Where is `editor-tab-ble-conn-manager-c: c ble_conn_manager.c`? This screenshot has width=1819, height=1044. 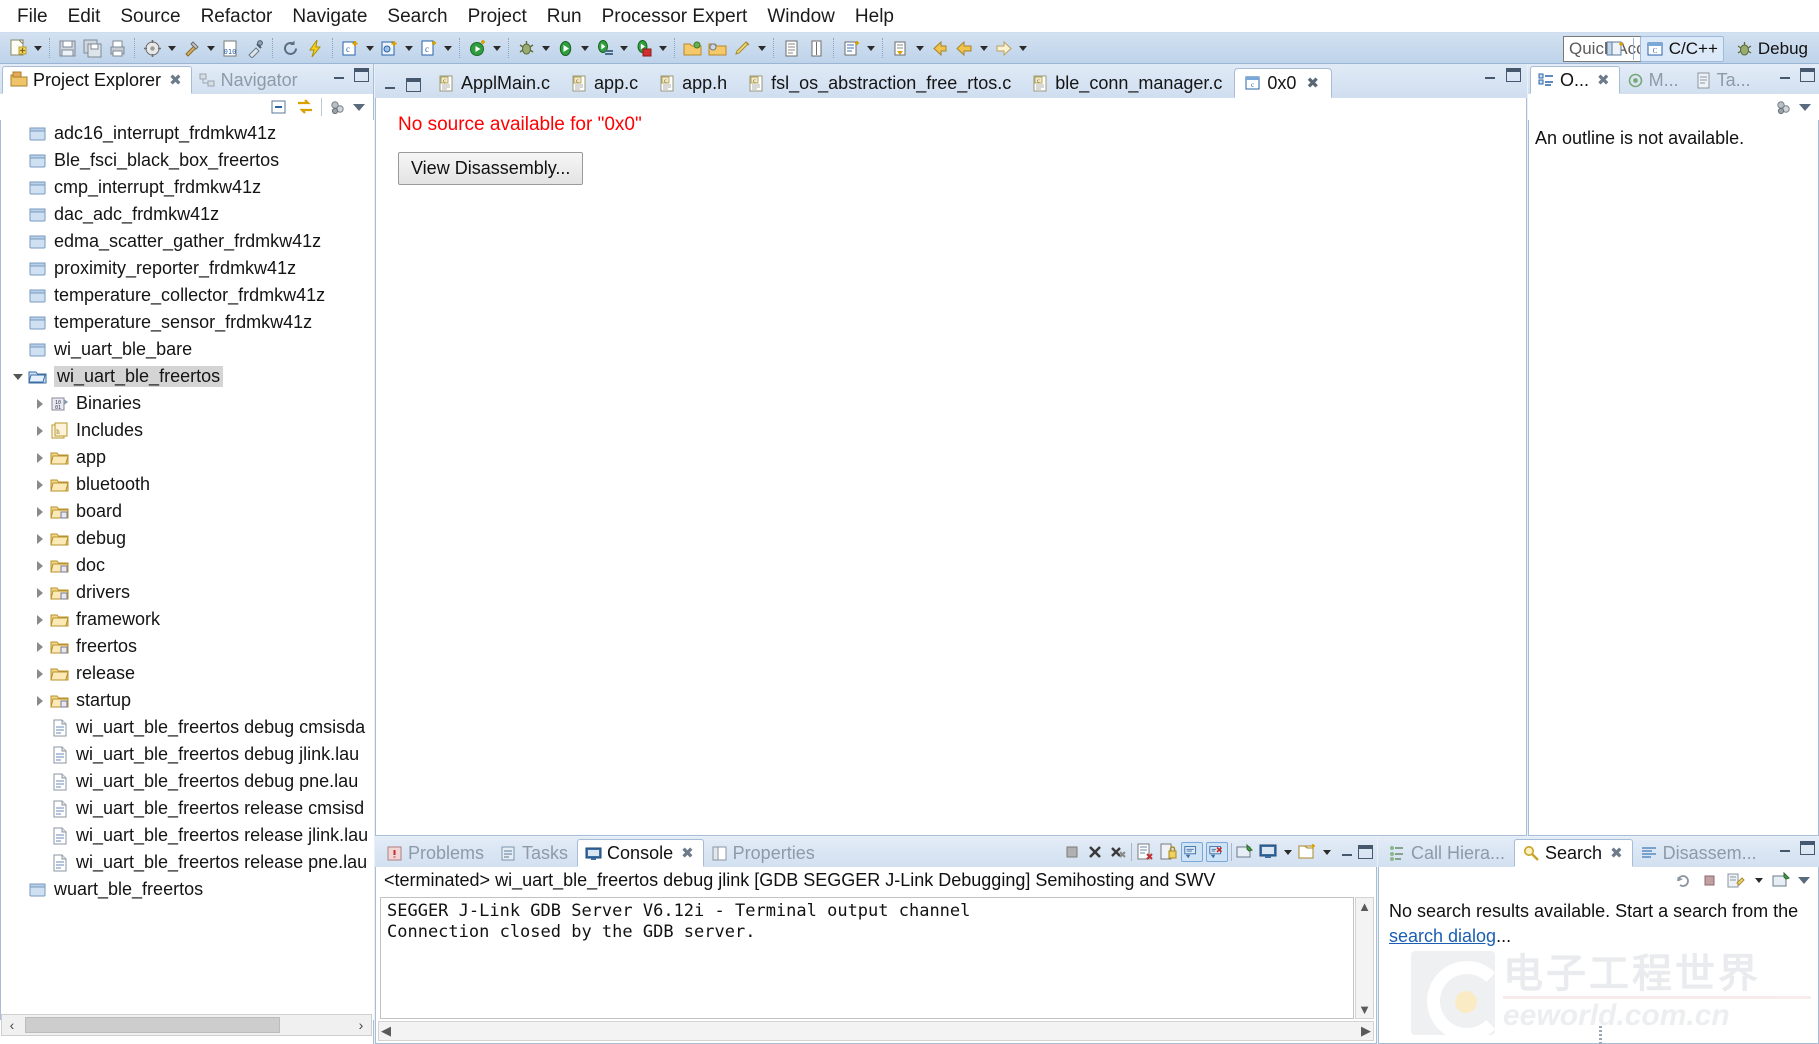 editor-tab-ble-conn-manager-c: c ble_conn_manager.c is located at coordinates (1128, 83).